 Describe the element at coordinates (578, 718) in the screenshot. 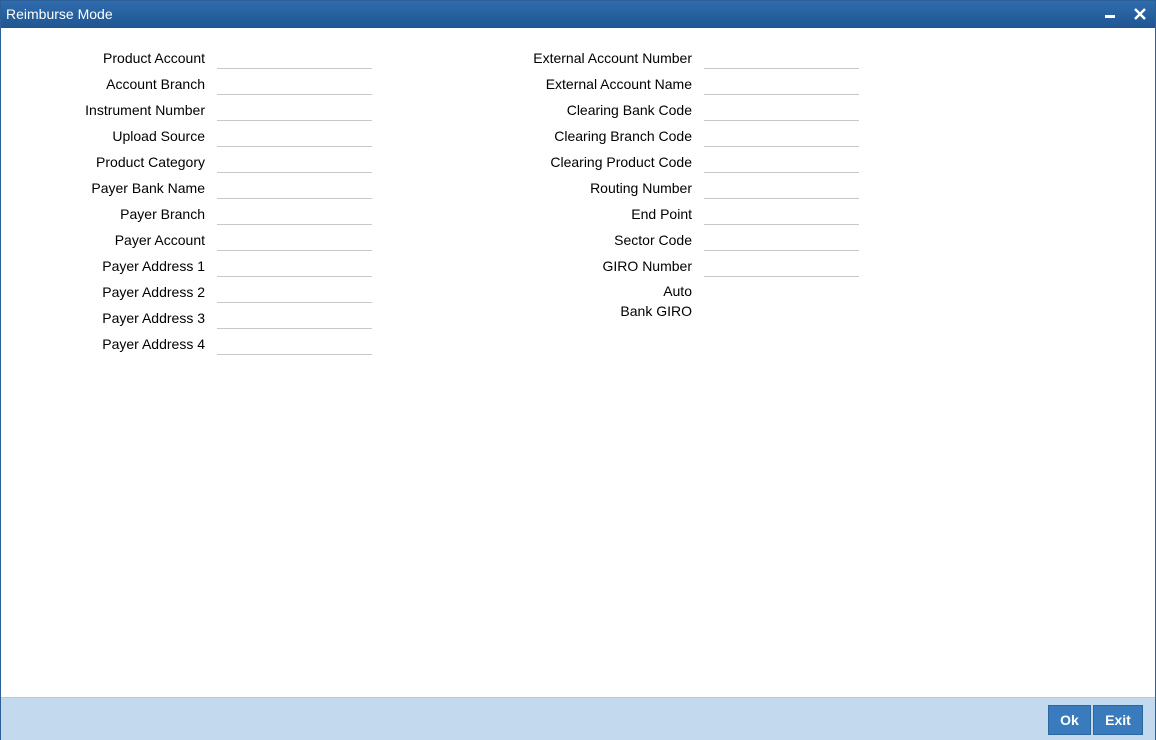

I see `footer-bar: Ok Exit` at that location.